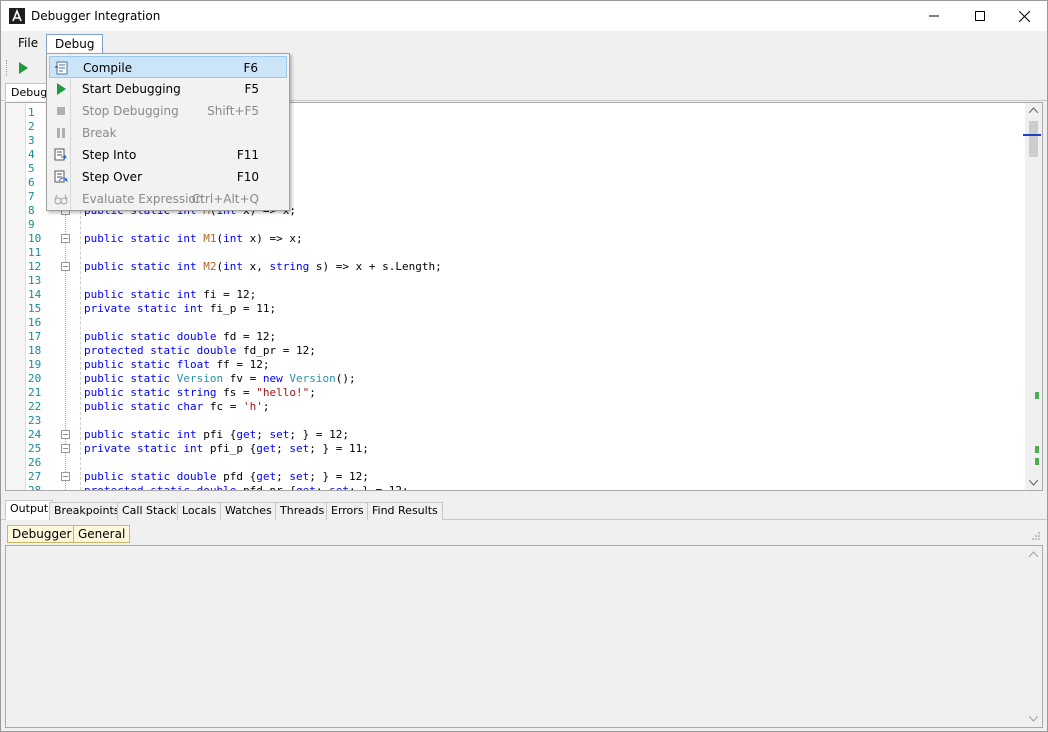 The height and width of the screenshot is (732, 1048). What do you see at coordinates (42, 534) in the screenshot?
I see `subtab-debugger: Debugger` at bounding box center [42, 534].